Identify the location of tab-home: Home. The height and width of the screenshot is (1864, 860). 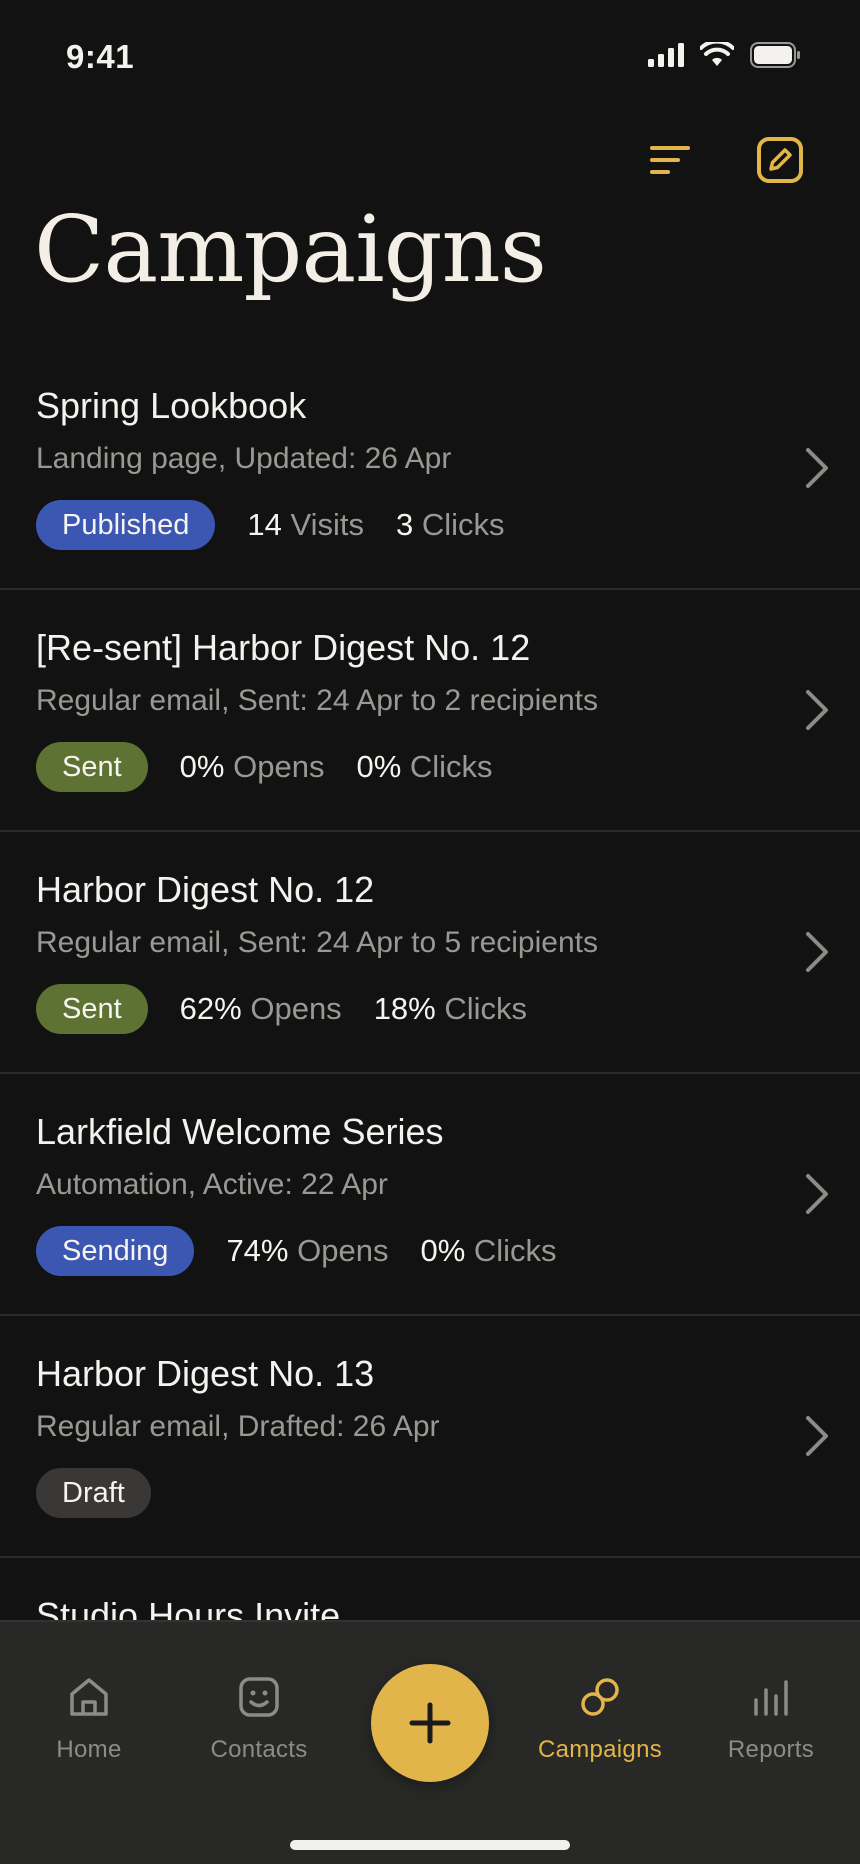
(89, 1719).